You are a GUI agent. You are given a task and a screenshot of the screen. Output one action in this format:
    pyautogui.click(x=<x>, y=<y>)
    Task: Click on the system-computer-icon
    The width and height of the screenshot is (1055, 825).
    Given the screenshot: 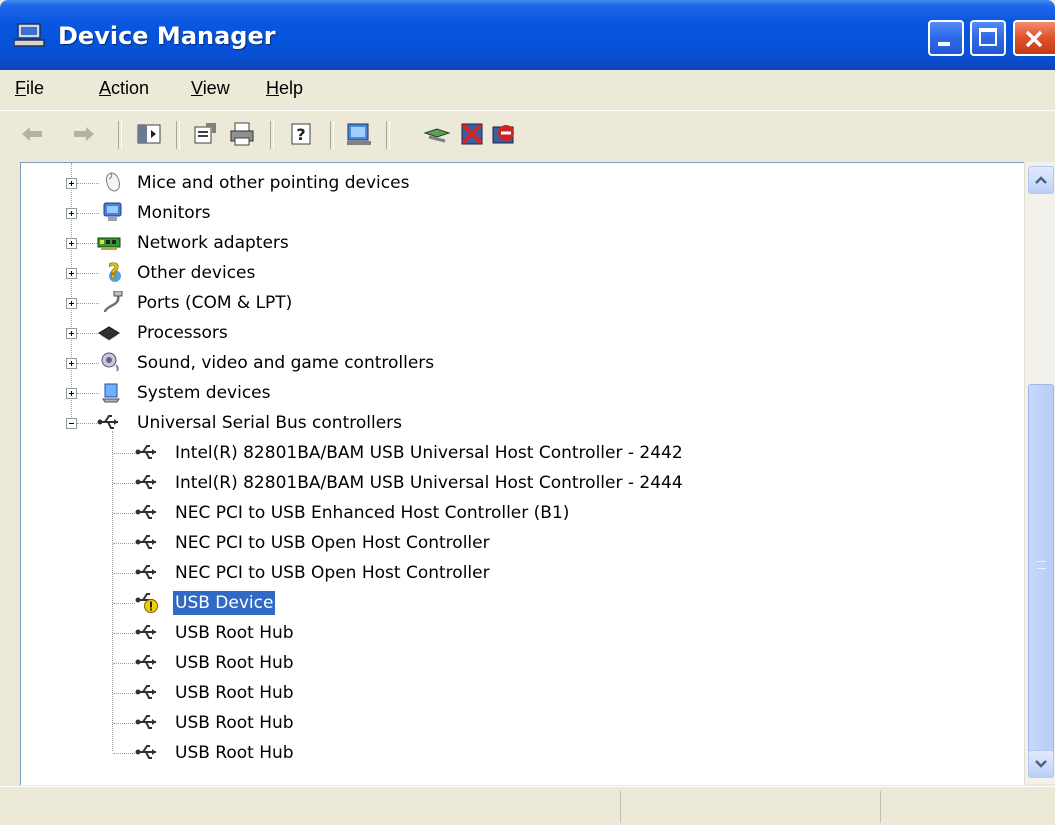 What is the action you would take?
    pyautogui.click(x=111, y=393)
    